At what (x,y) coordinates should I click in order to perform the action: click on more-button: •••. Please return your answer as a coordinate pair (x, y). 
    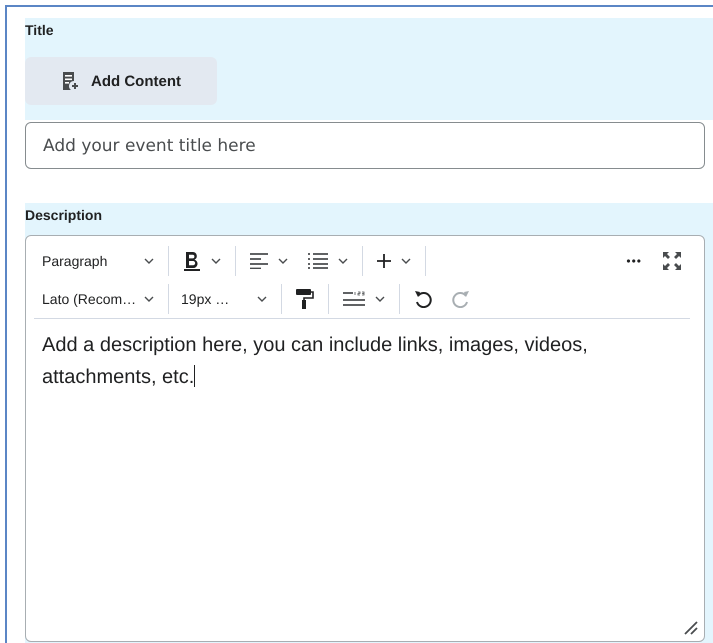
    Looking at the image, I should click on (634, 261).